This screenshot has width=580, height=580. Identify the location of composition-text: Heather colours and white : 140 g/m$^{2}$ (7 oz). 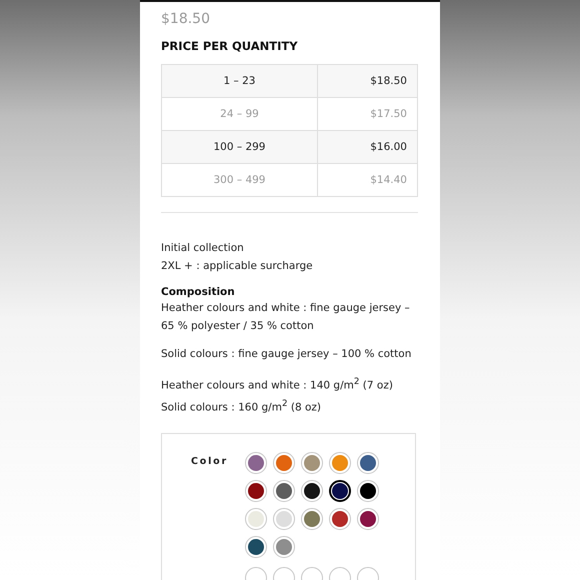
(277, 385).